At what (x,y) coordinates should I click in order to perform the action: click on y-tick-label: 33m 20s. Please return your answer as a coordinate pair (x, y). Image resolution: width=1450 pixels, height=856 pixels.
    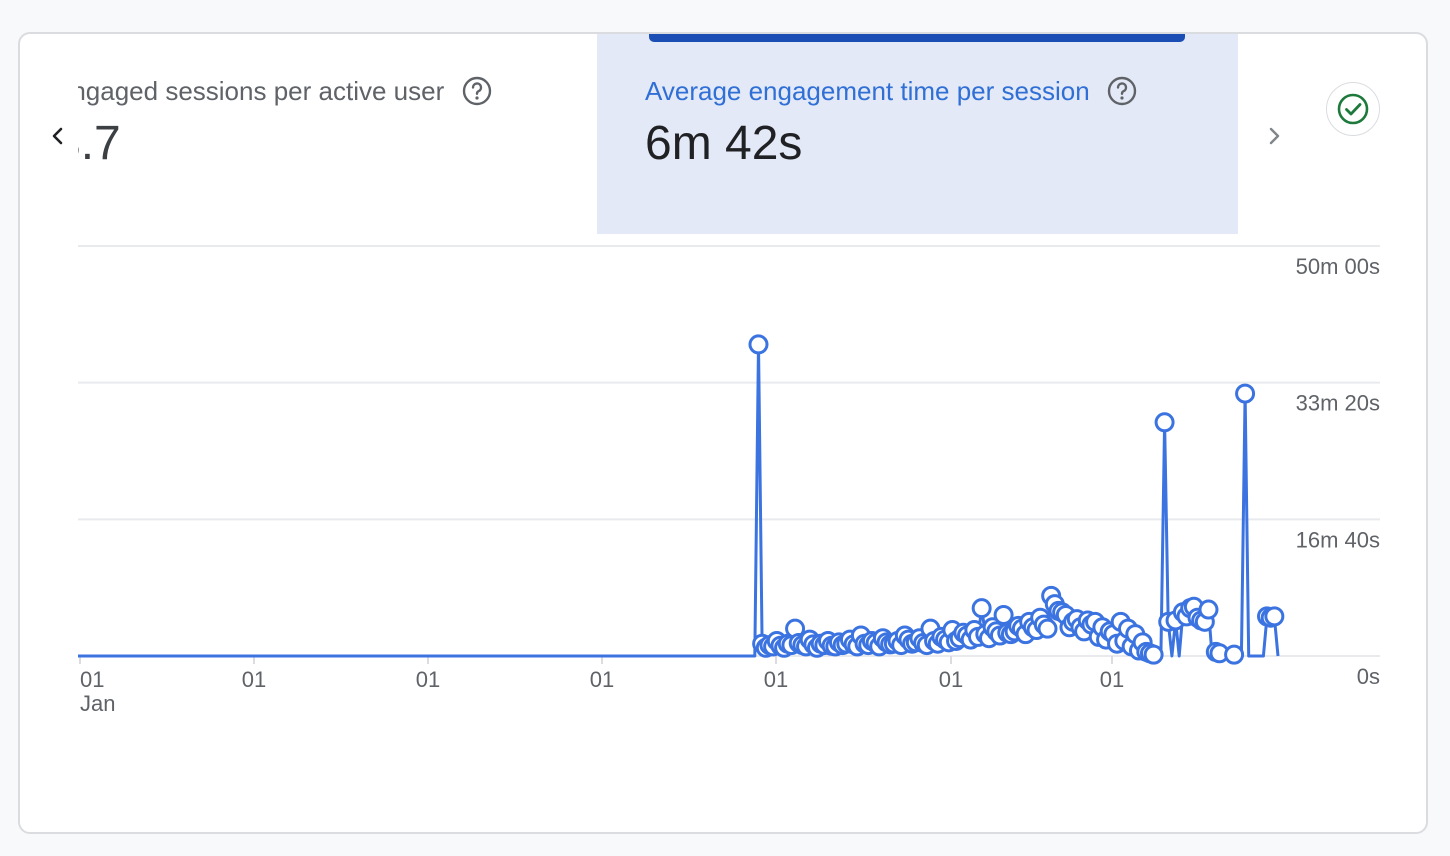
    Looking at the image, I should click on (1338, 403).